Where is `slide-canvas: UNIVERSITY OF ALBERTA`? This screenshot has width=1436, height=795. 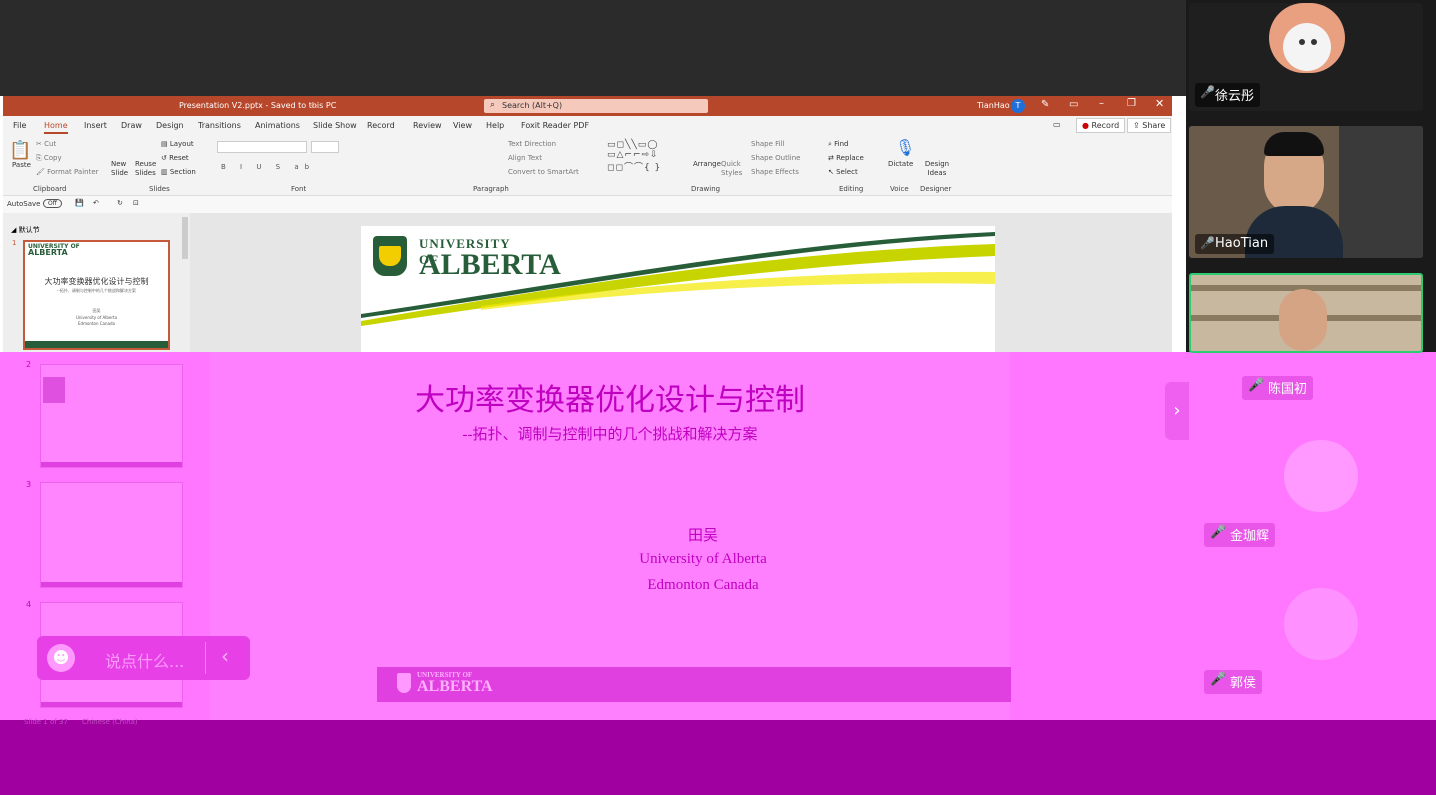
slide-canvas: UNIVERSITY OF ALBERTA is located at coordinates (678, 289).